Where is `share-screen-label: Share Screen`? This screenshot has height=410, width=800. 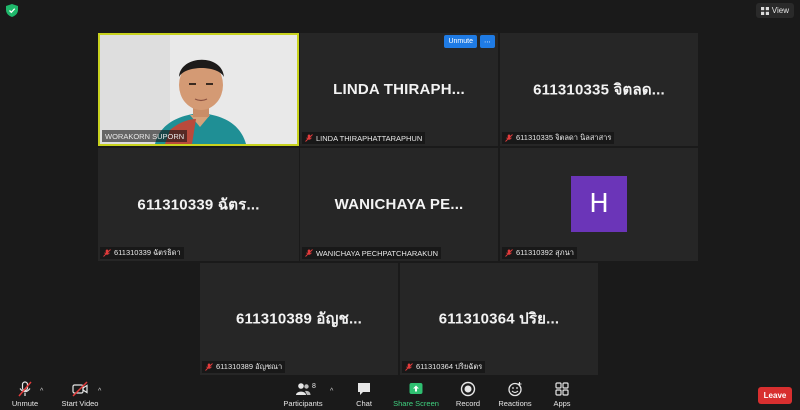
share-screen-label: Share Screen is located at coordinates (416, 403).